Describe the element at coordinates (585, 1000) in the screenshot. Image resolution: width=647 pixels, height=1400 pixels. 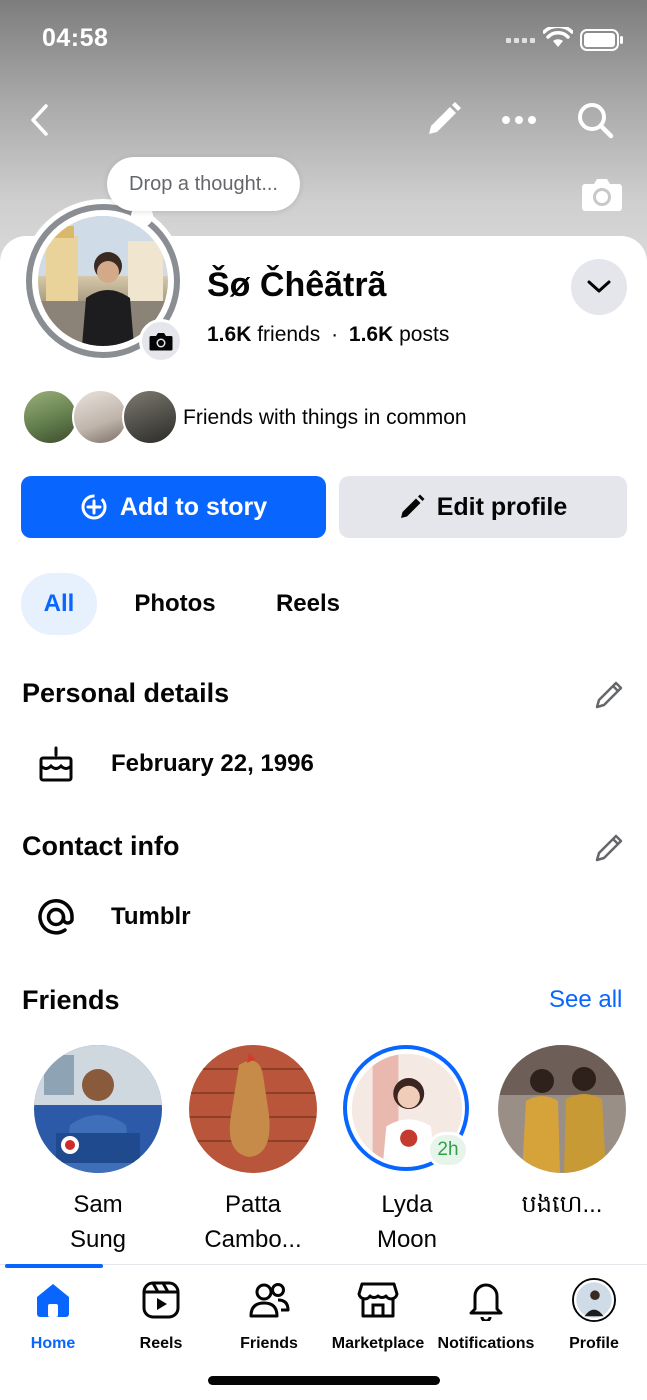
I see `see-all-friends-link: See all` at that location.